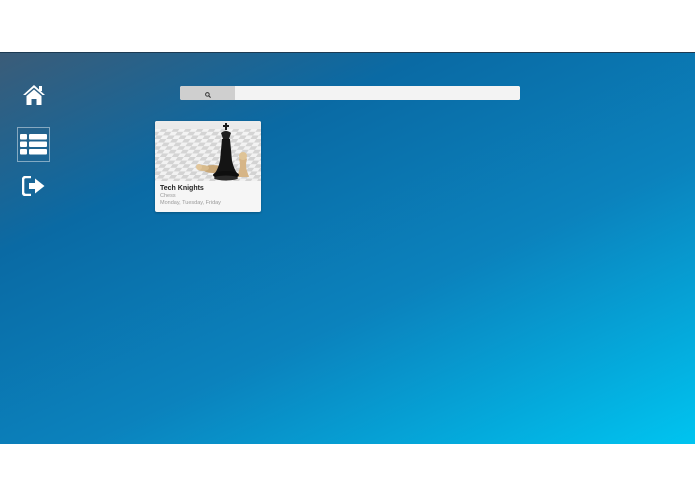  Describe the element at coordinates (33, 248) in the screenshot. I see `sidebar` at that location.